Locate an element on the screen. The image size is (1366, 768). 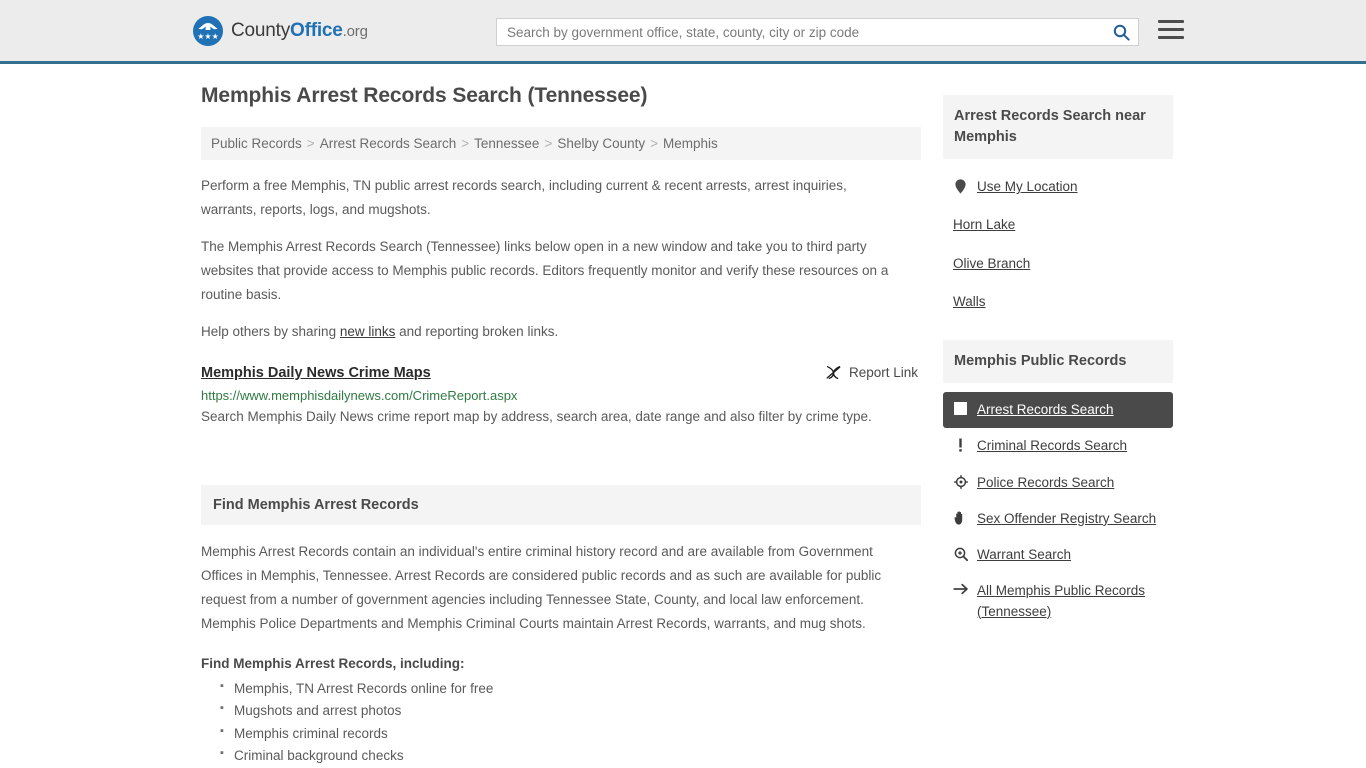
result-title-link: Memphis Daily News Crime Maps is located at coordinates (316, 373).